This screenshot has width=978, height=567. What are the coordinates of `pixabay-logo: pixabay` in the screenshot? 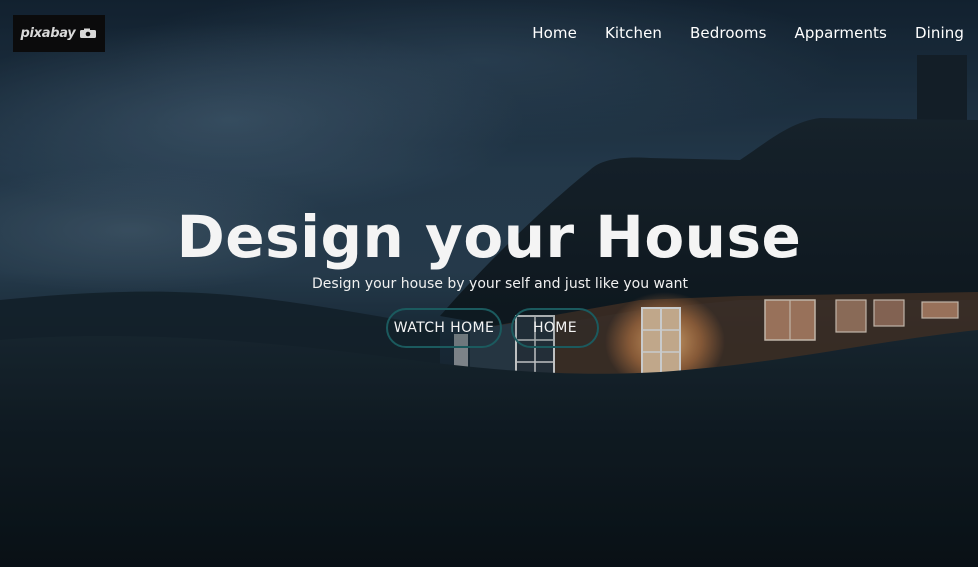 It's located at (59, 33).